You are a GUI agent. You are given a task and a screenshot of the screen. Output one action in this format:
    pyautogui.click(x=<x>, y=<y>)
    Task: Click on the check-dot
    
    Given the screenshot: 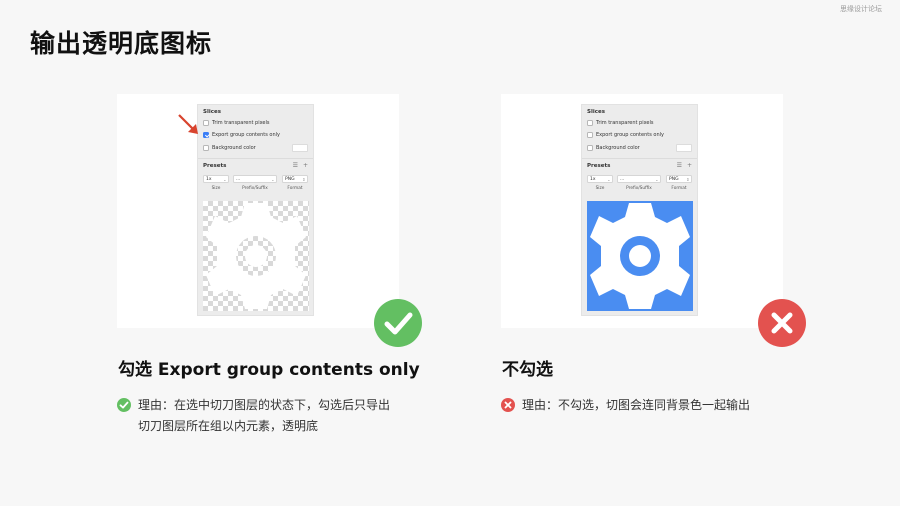 What is the action you would take?
    pyautogui.click(x=124, y=405)
    